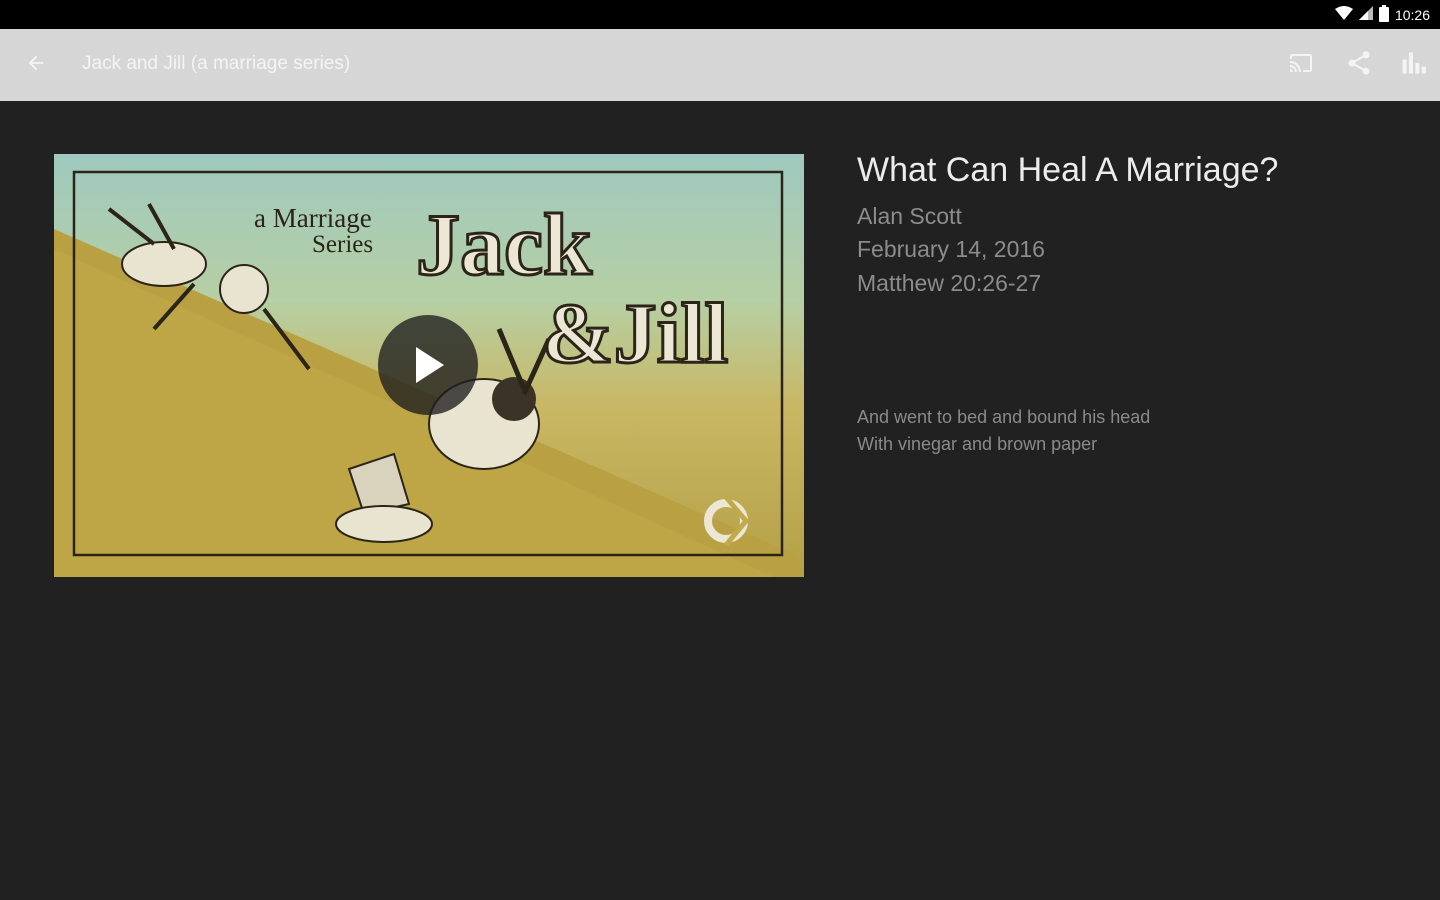  Describe the element at coordinates (909, 216) in the screenshot. I see `sermon-speaker: Alan Scott` at that location.